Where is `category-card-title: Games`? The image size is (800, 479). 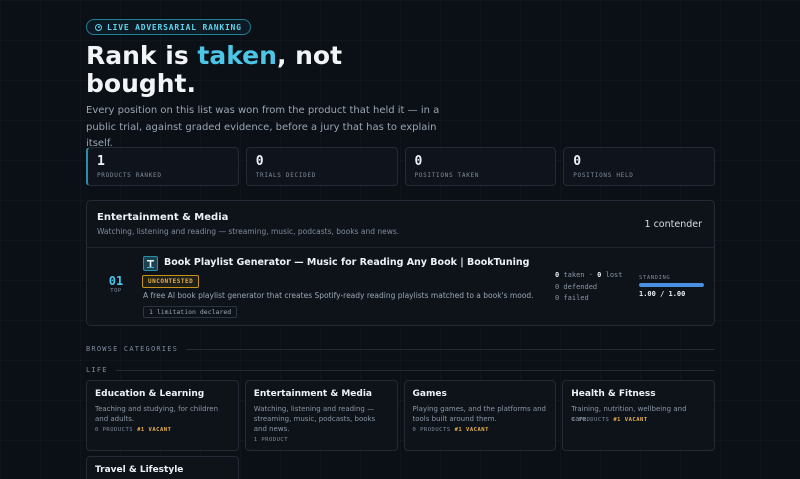 category-card-title: Games is located at coordinates (429, 394).